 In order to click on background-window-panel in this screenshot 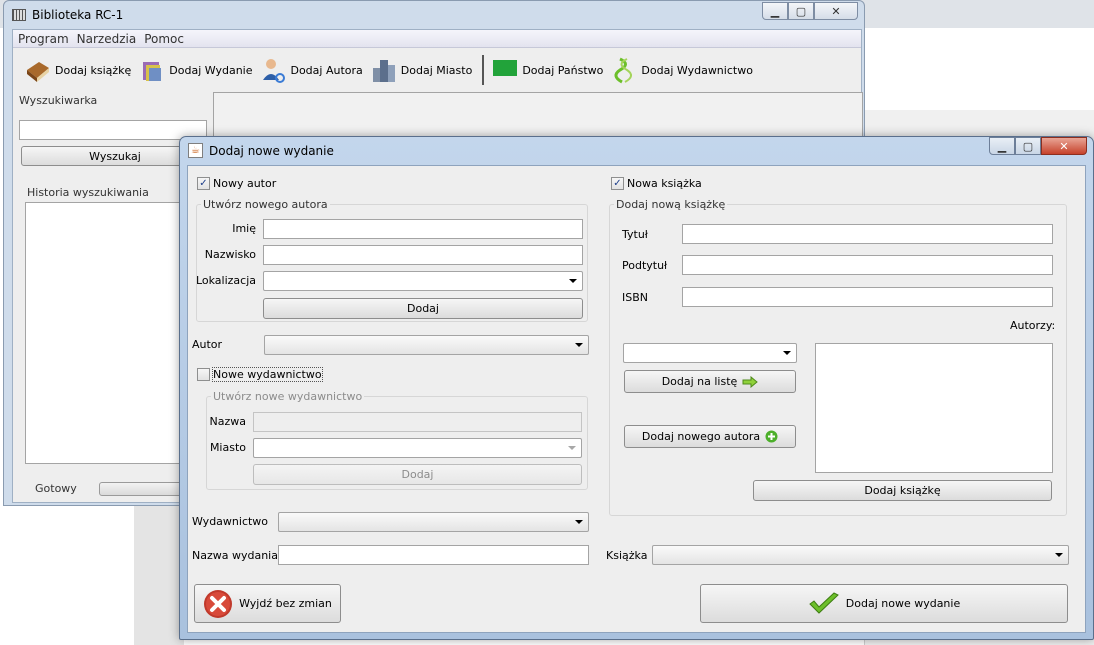, I will do `click(159, 575)`.